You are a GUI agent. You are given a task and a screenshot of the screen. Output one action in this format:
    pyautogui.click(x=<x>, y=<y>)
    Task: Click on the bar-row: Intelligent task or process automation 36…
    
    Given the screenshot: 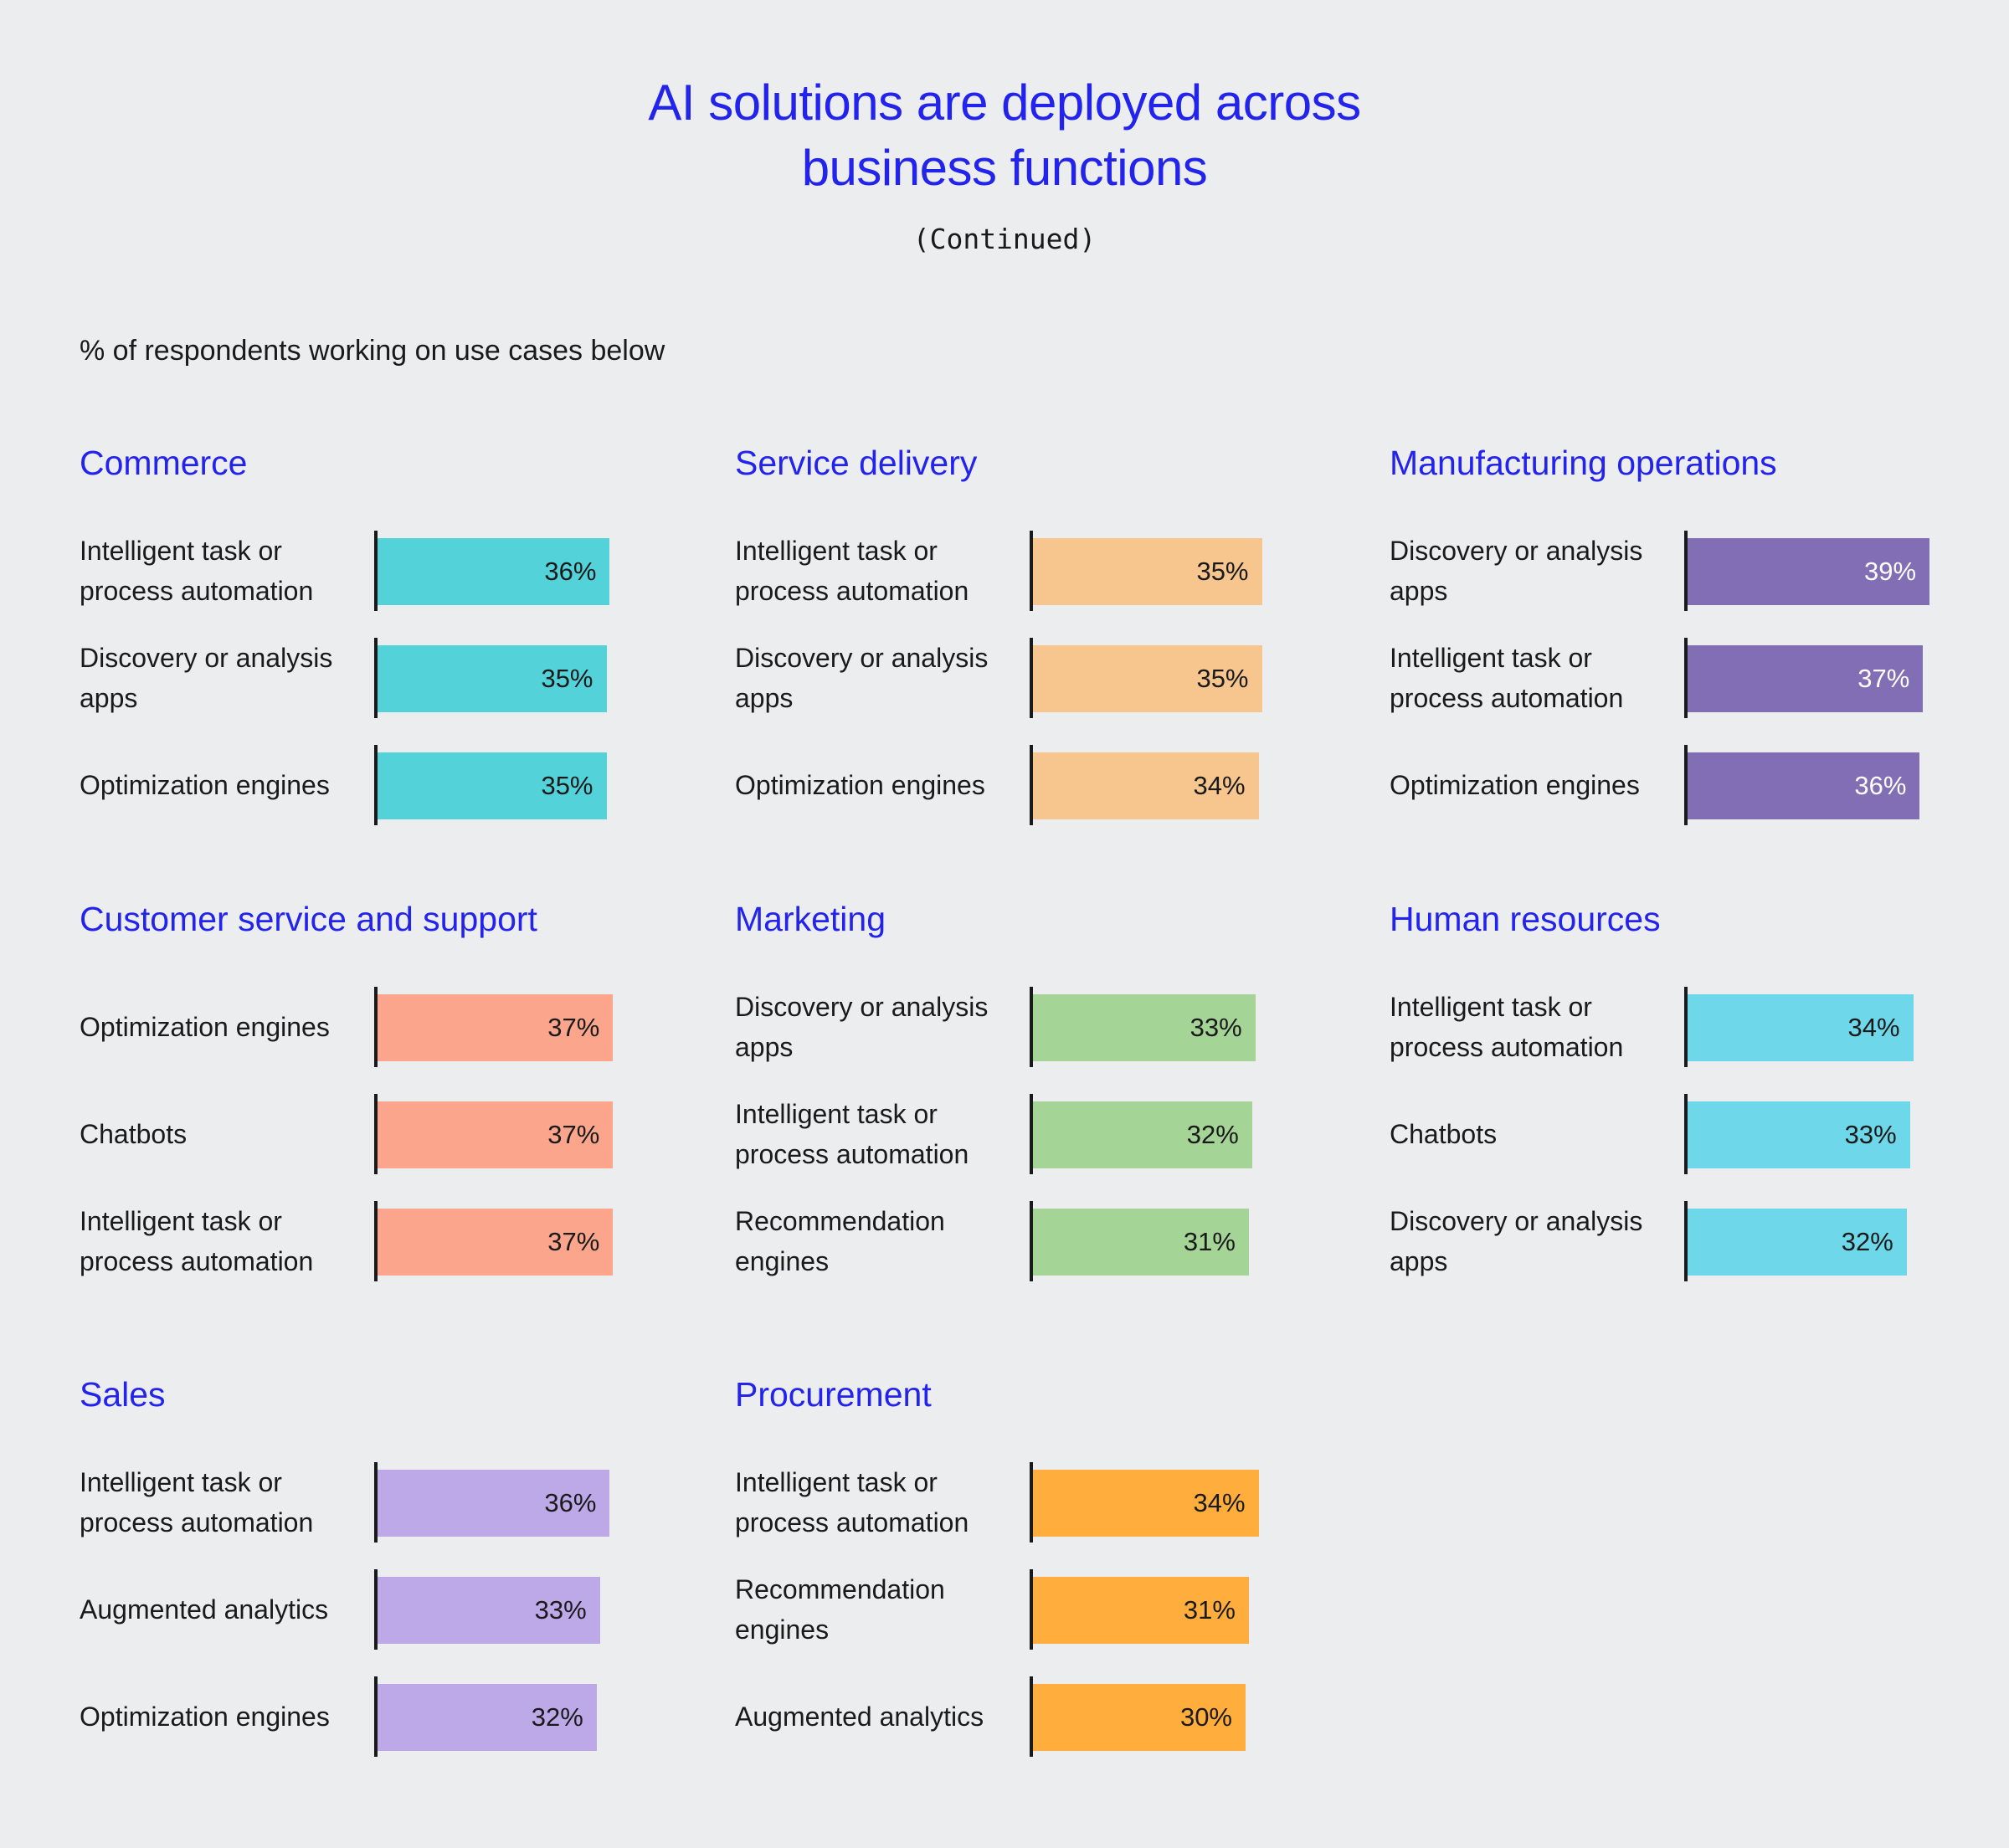 What is the action you would take?
    pyautogui.click(x=389, y=571)
    